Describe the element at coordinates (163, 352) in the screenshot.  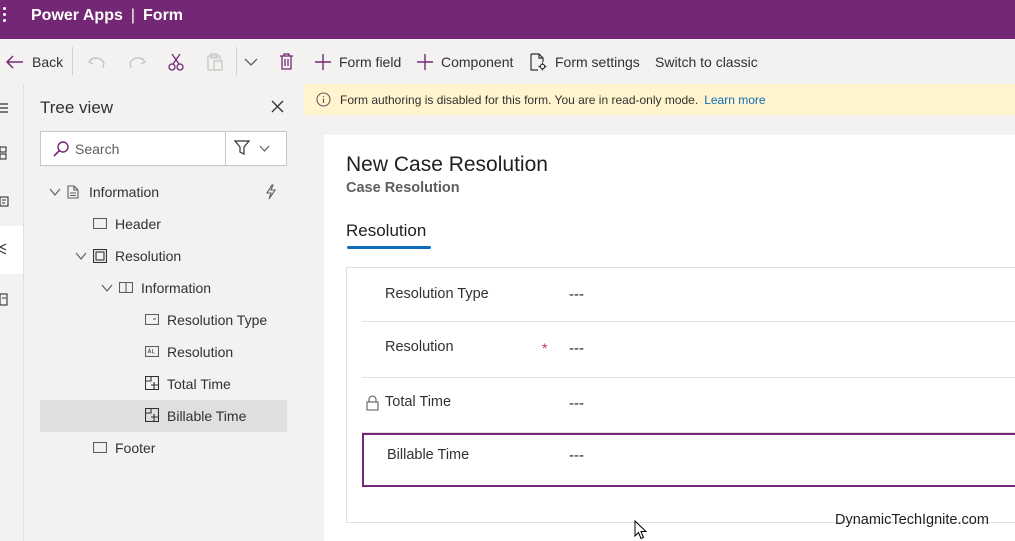
I see `tree-node-resolution-field: Resolution` at that location.